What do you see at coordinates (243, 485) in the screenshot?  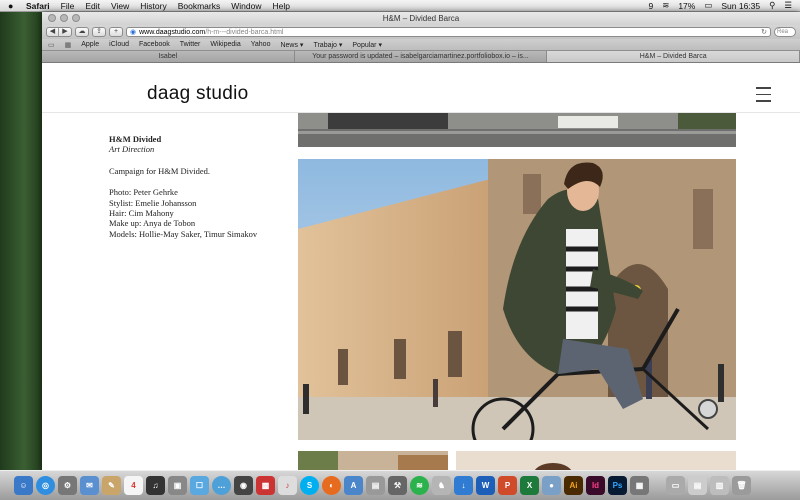 I see `facetime-icon: ◉` at bounding box center [243, 485].